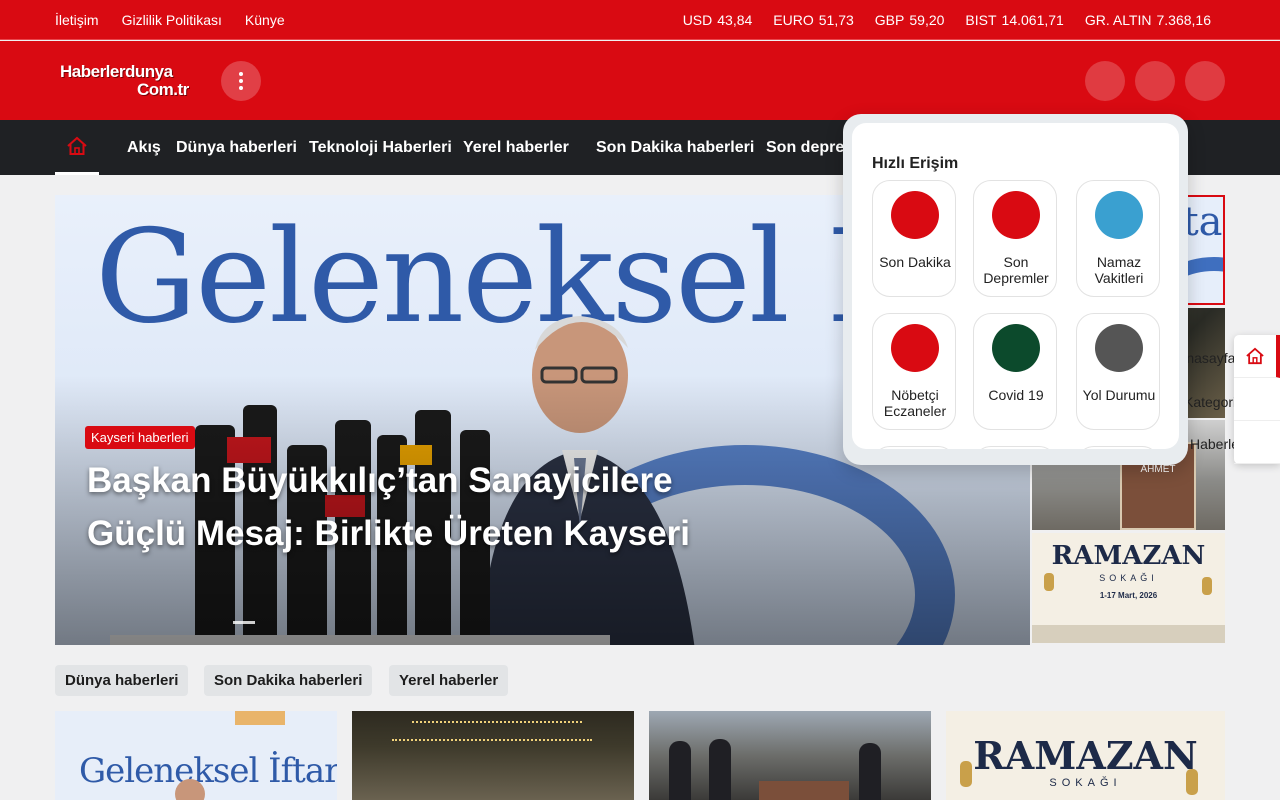  Describe the element at coordinates (889, 20) in the screenshot. I see `rate-label: GBP` at that location.